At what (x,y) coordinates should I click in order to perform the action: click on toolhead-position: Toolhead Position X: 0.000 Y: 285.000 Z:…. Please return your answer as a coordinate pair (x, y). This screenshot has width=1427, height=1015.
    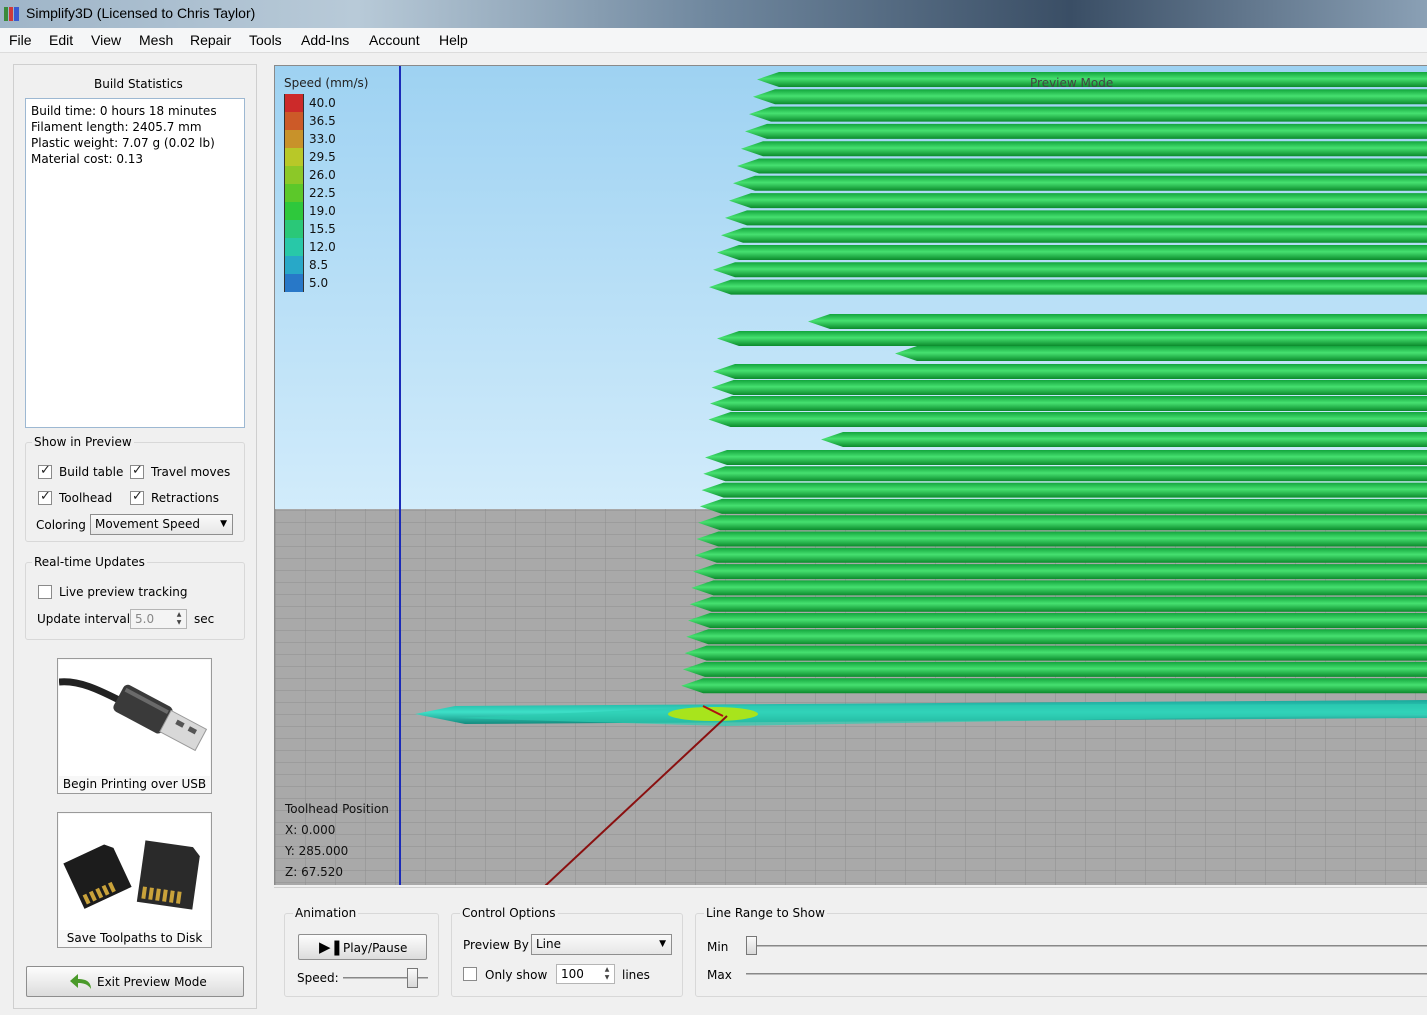
    Looking at the image, I should click on (337, 841).